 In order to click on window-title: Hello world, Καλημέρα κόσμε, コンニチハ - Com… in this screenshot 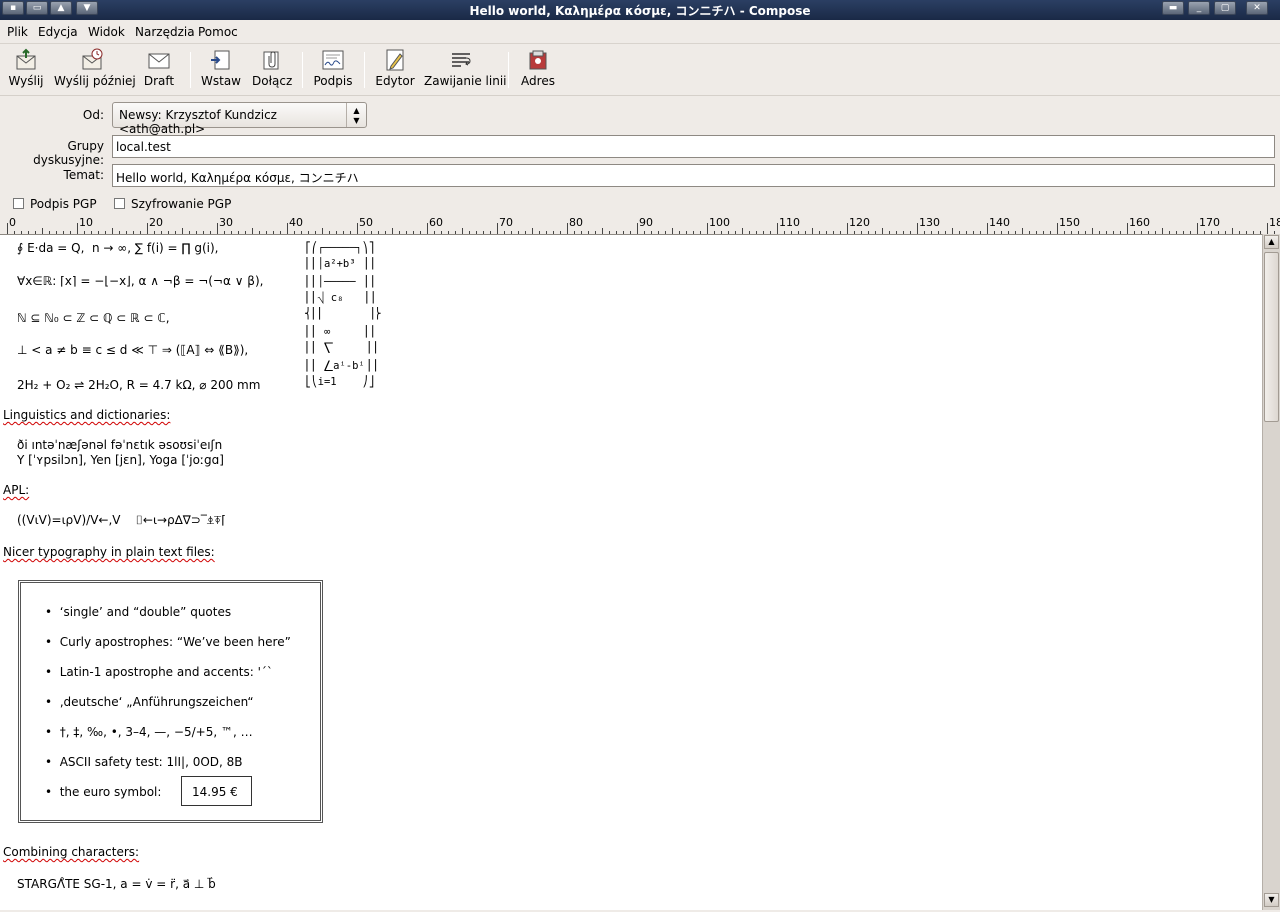, I will do `click(640, 11)`.